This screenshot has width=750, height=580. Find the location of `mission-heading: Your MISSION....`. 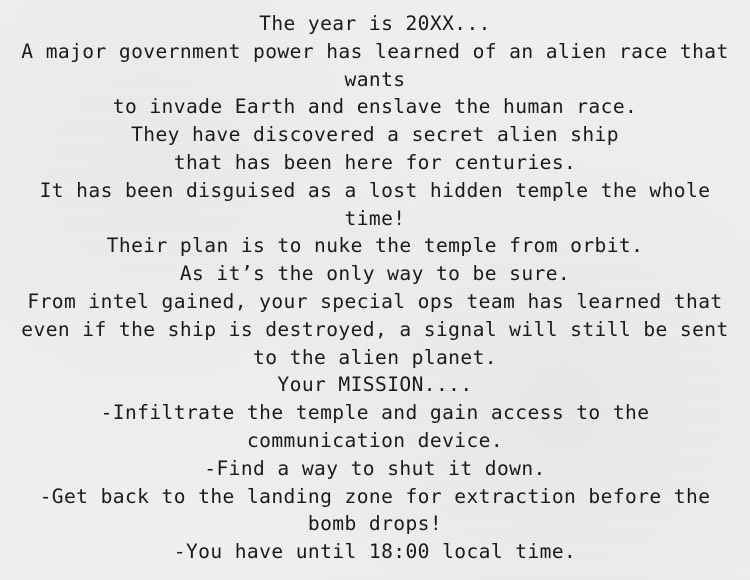

mission-heading: Your MISSION.... is located at coordinates (375, 385).